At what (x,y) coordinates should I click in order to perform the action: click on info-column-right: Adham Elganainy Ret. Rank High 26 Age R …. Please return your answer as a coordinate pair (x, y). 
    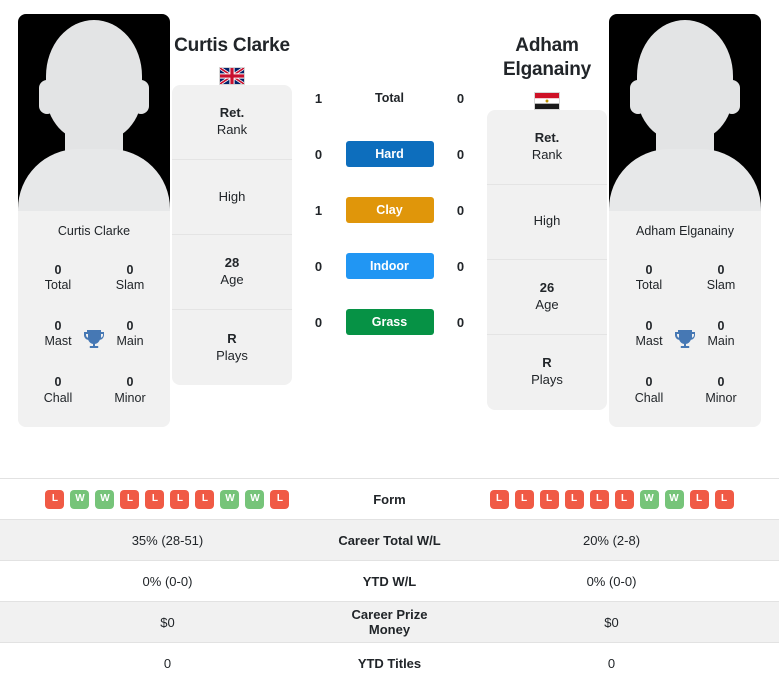
    Looking at the image, I should click on (547, 216).